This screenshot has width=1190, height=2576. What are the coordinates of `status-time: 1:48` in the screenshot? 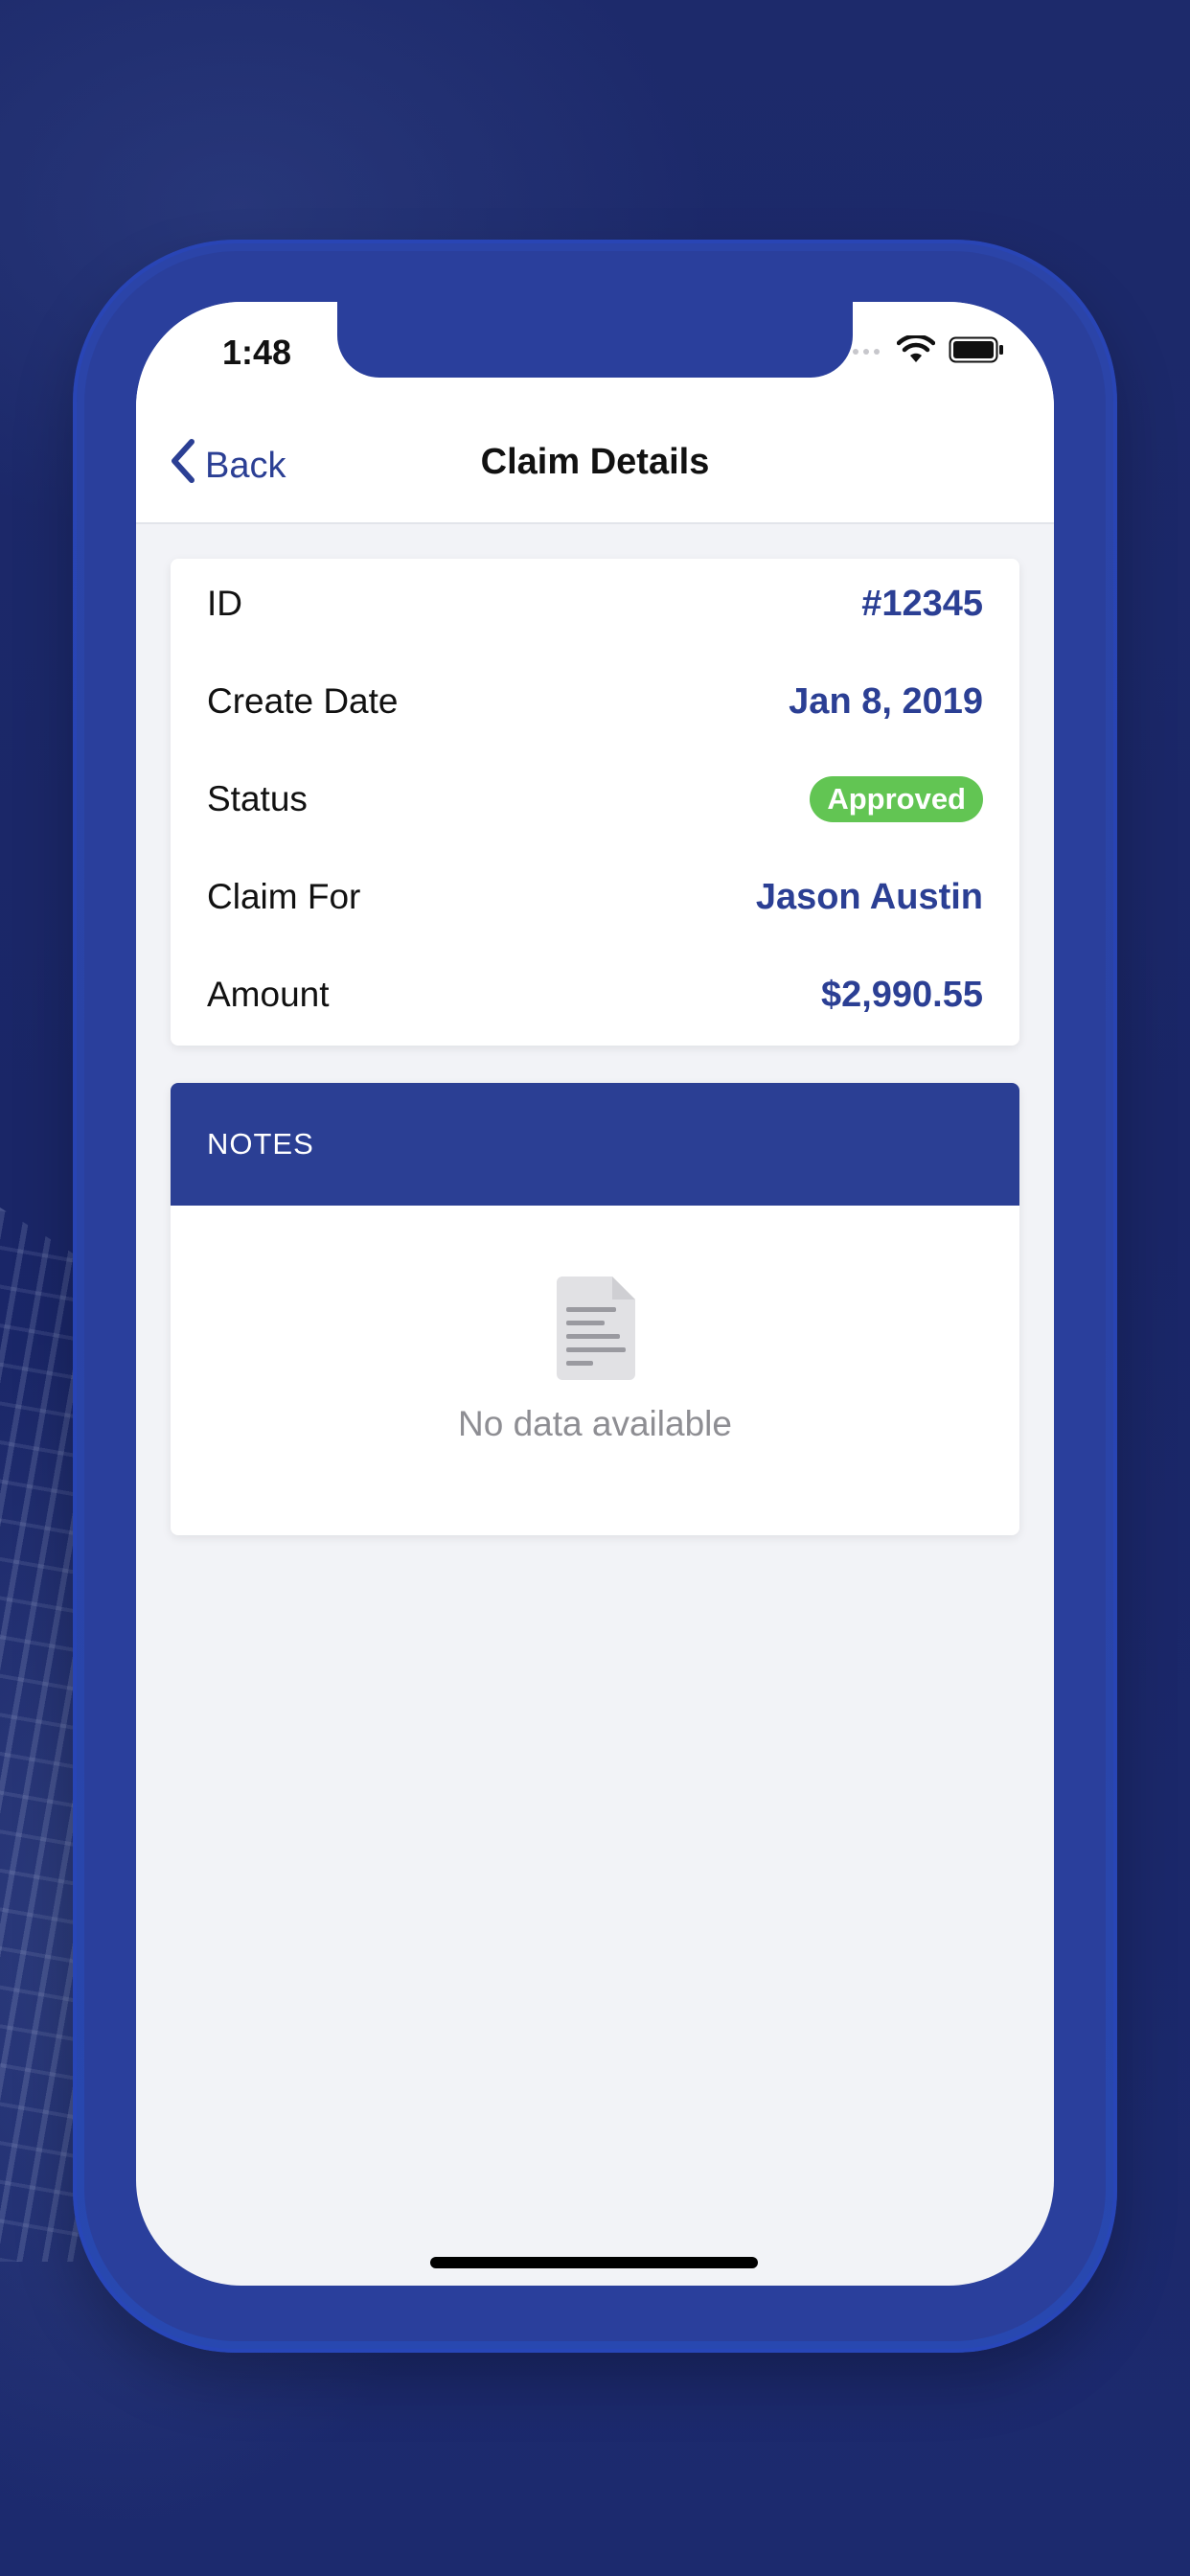 It's located at (257, 352).